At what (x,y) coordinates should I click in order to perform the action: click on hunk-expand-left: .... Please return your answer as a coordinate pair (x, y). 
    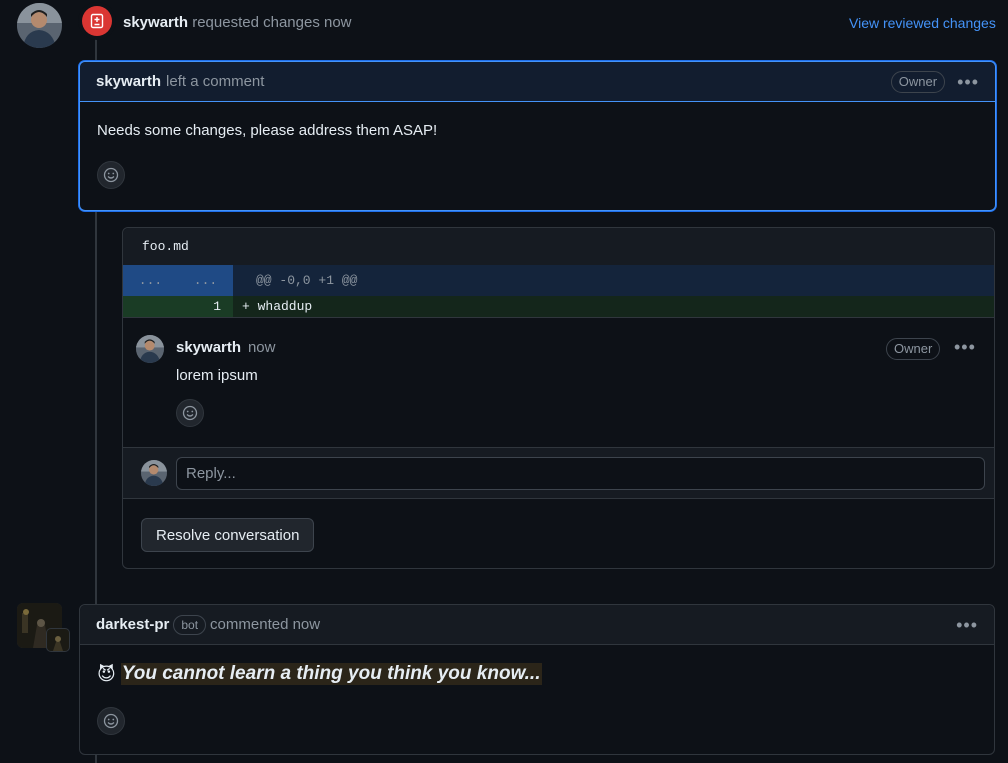
    Looking at the image, I should click on (150, 280).